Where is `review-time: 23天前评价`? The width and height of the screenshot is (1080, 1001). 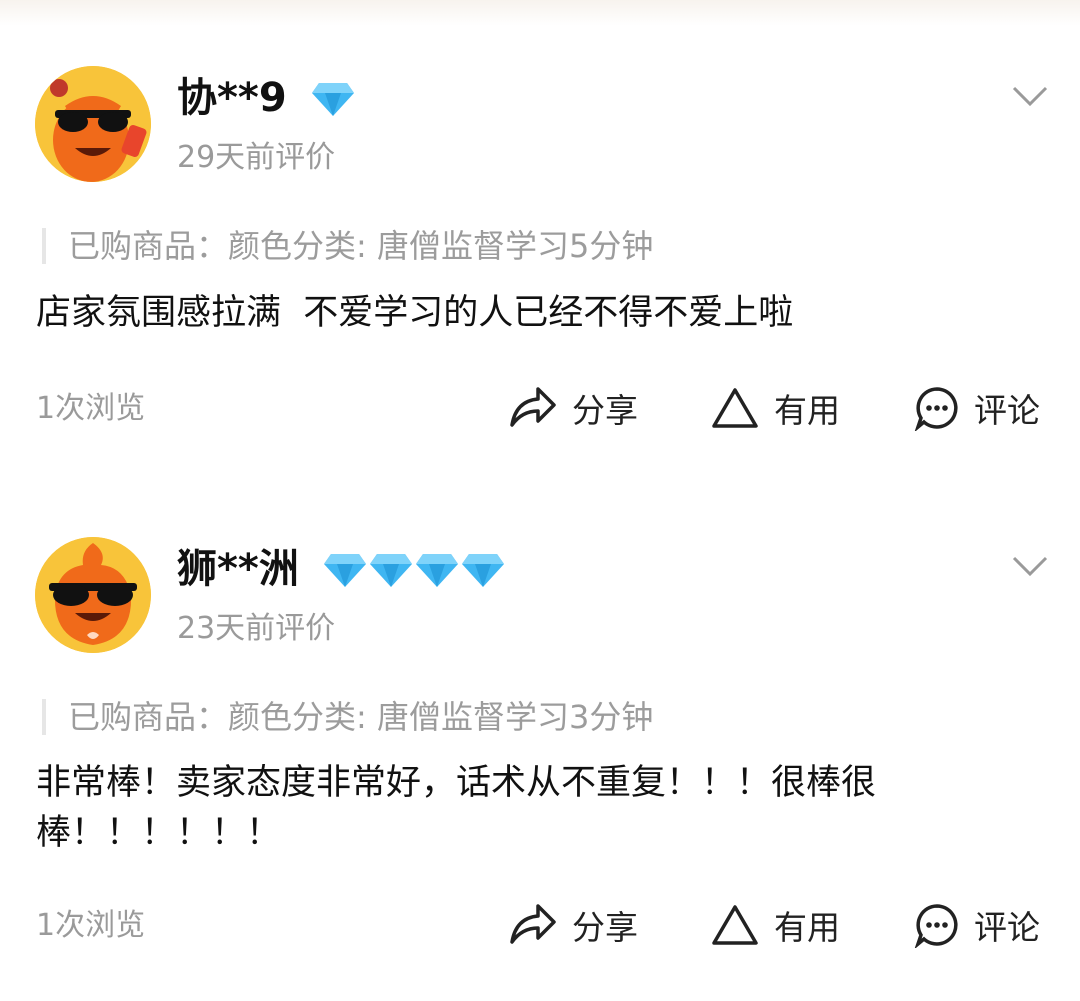 review-time: 23天前评价 is located at coordinates (256, 628).